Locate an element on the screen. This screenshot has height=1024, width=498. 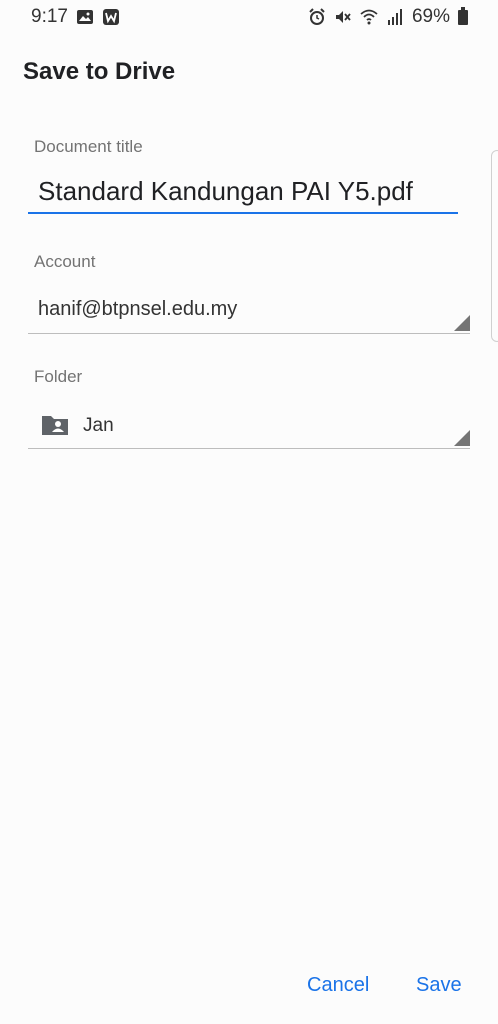
account-value: hanif@btpnsel.edu.my is located at coordinates (138, 309).